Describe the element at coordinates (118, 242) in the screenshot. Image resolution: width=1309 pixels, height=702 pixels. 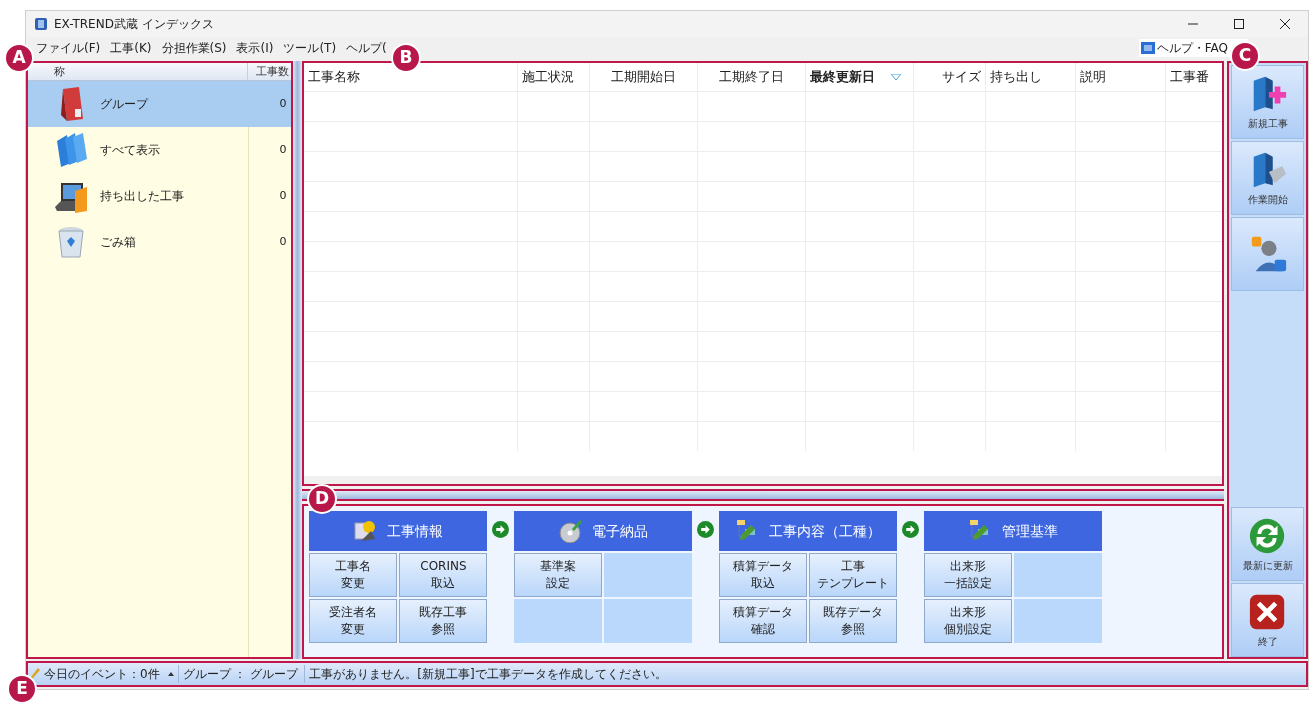
I see `item-label: ごみ箱` at that location.